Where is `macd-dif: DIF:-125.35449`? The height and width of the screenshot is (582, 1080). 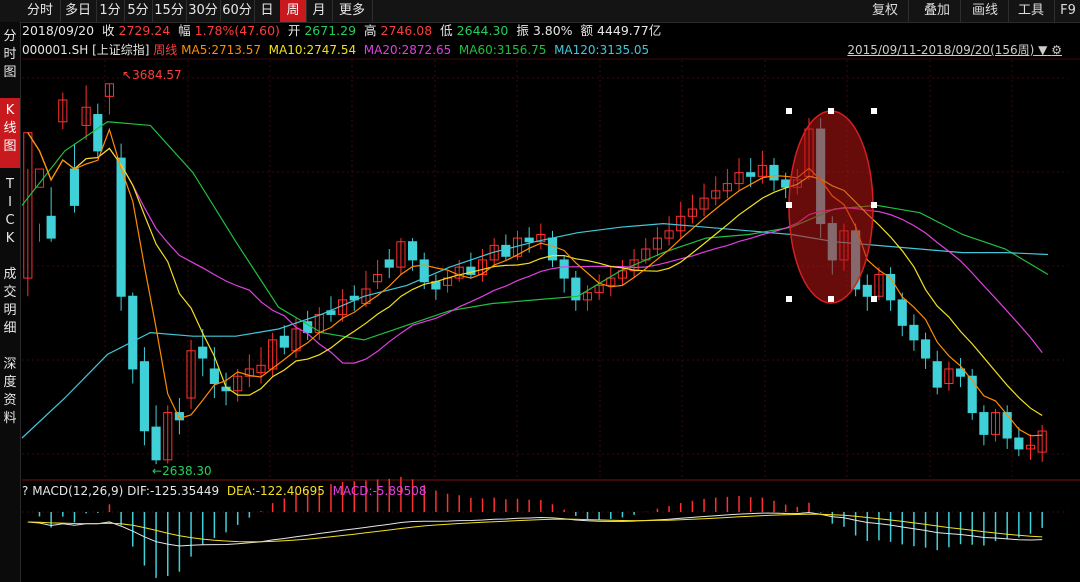 macd-dif: DIF:-125.35449 is located at coordinates (173, 491).